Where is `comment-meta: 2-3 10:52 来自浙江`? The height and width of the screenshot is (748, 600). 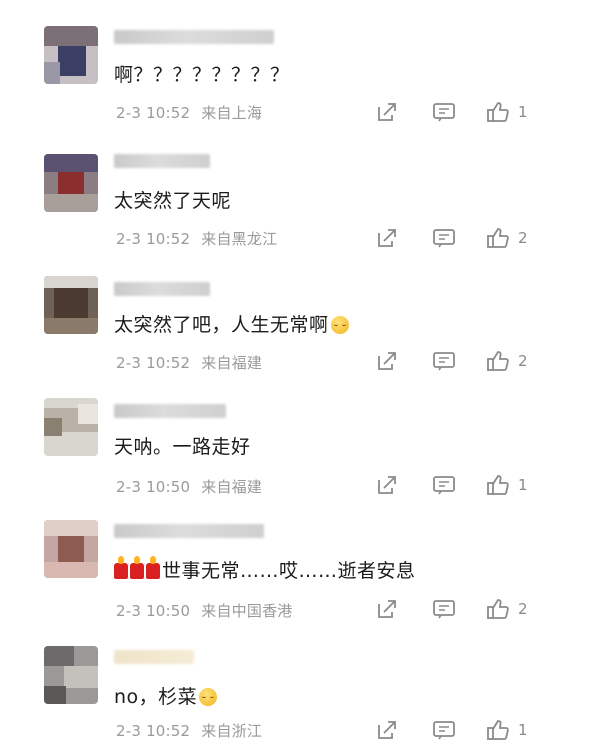 comment-meta: 2-3 10:52 来自浙江 is located at coordinates (189, 730).